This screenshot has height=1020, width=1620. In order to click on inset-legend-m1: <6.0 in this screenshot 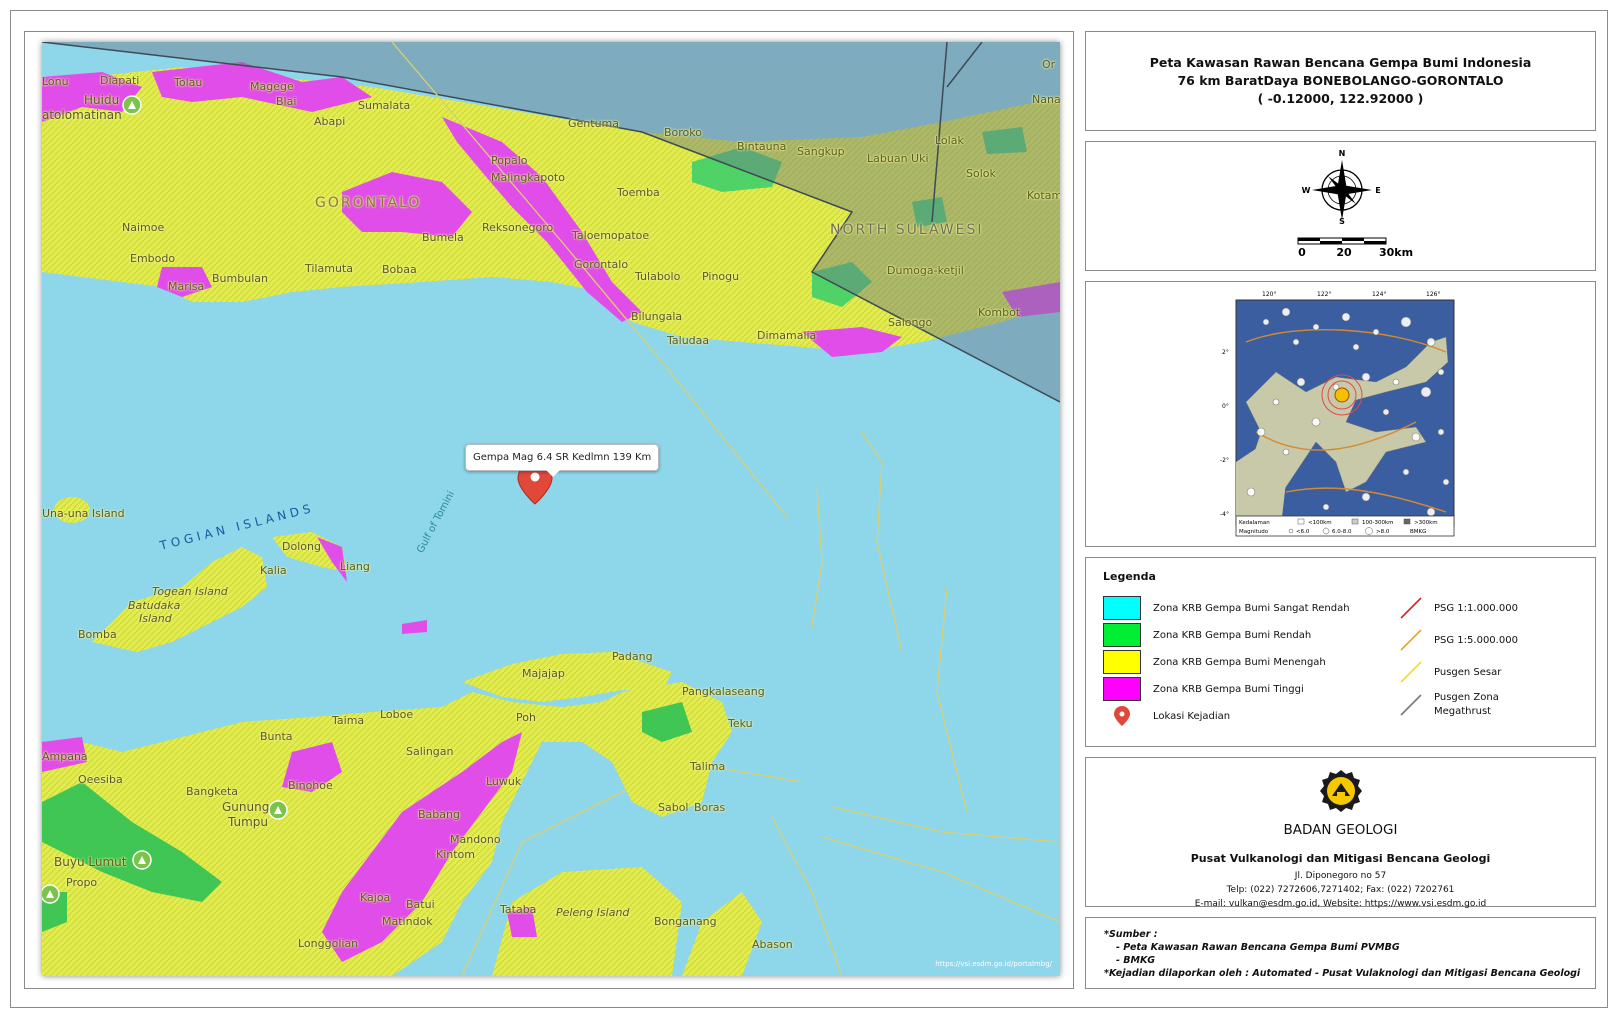, I will do `click(1303, 532)`.